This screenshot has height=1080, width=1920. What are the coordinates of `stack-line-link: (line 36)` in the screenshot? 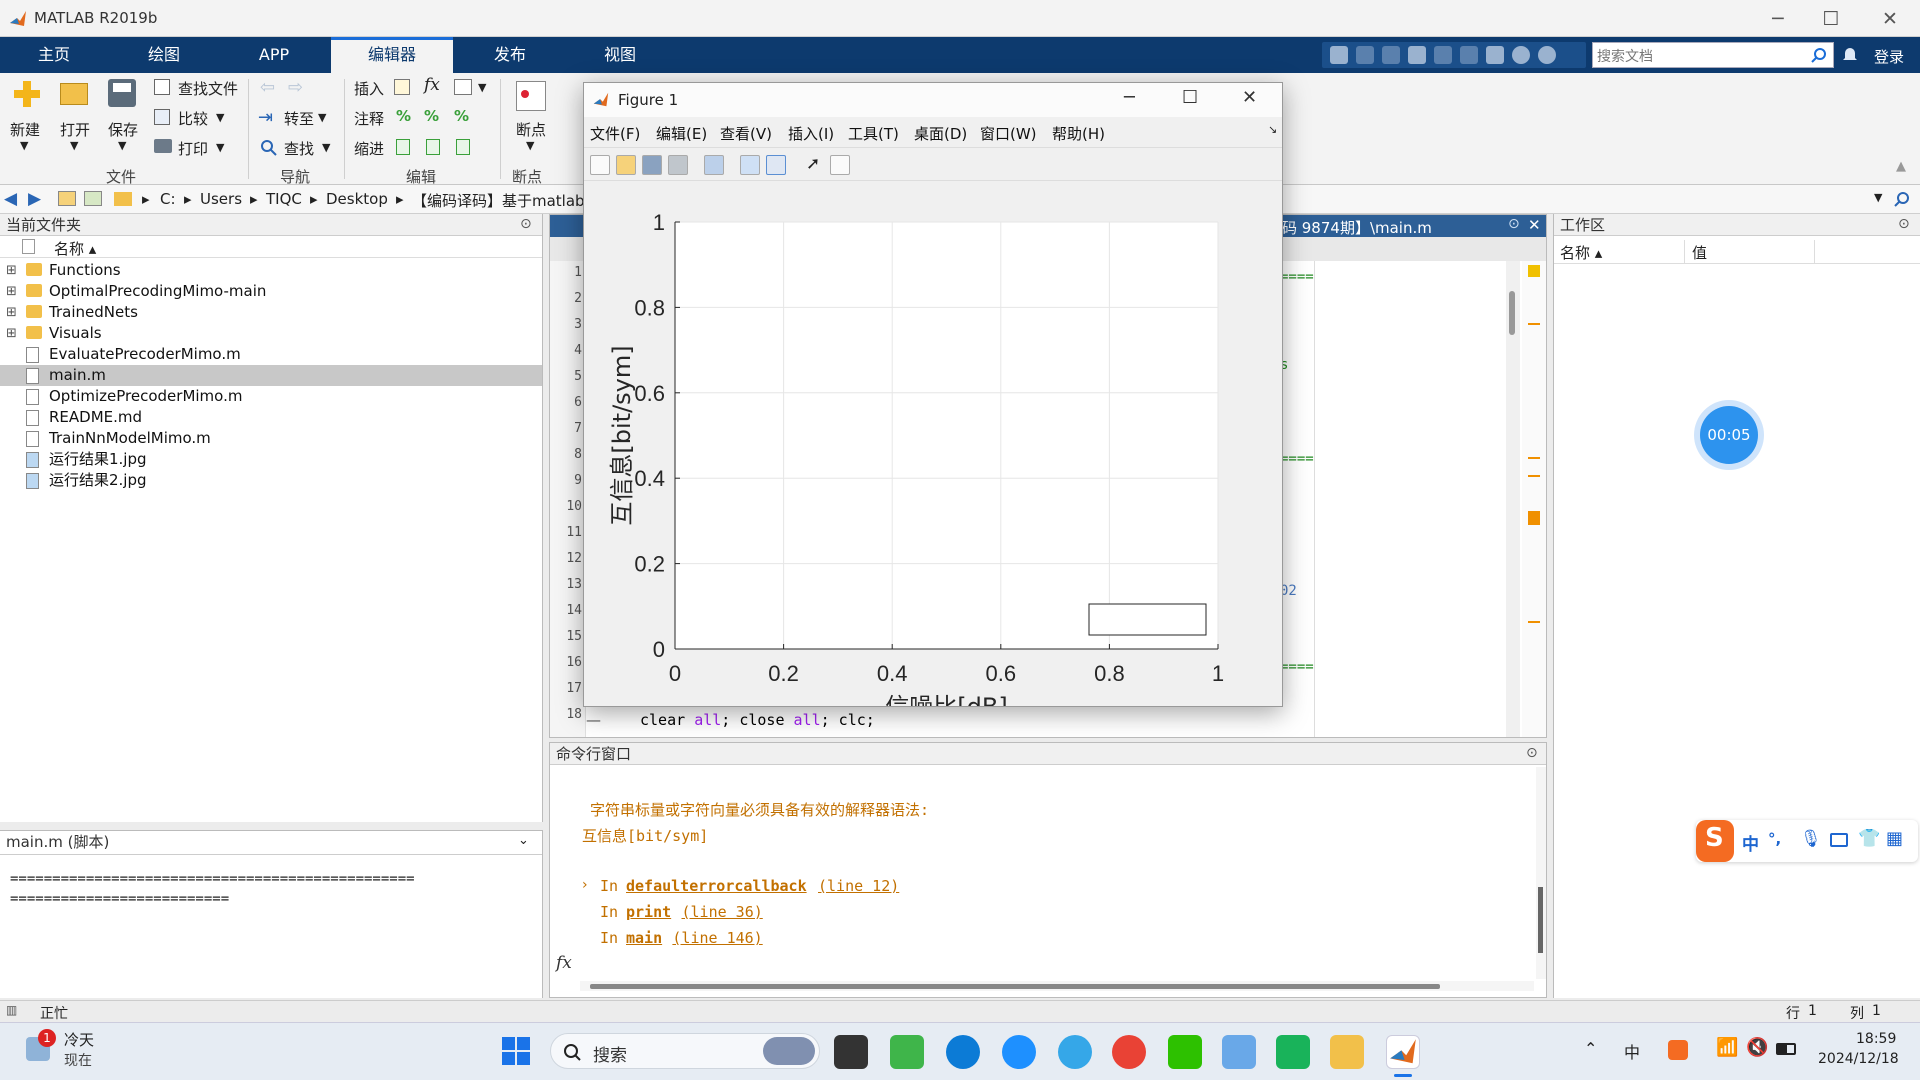 It's located at (722, 912).